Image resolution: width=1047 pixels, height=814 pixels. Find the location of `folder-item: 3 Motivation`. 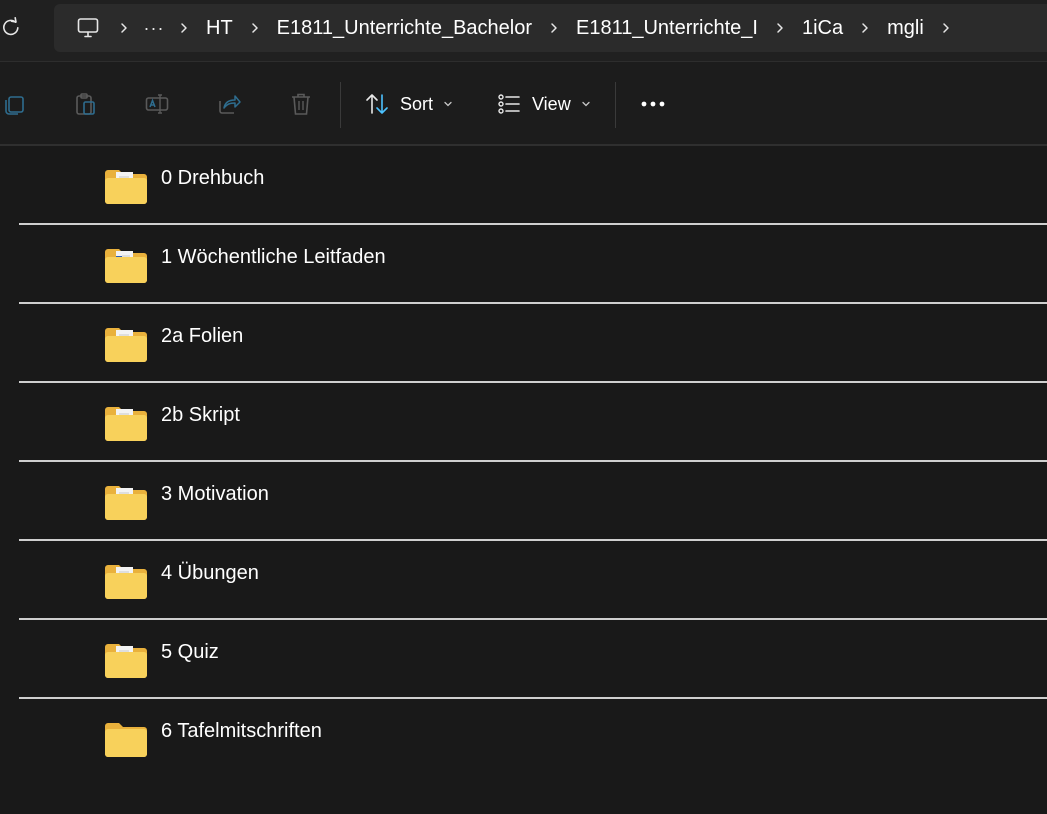

folder-item: 3 Motivation is located at coordinates (523, 501).